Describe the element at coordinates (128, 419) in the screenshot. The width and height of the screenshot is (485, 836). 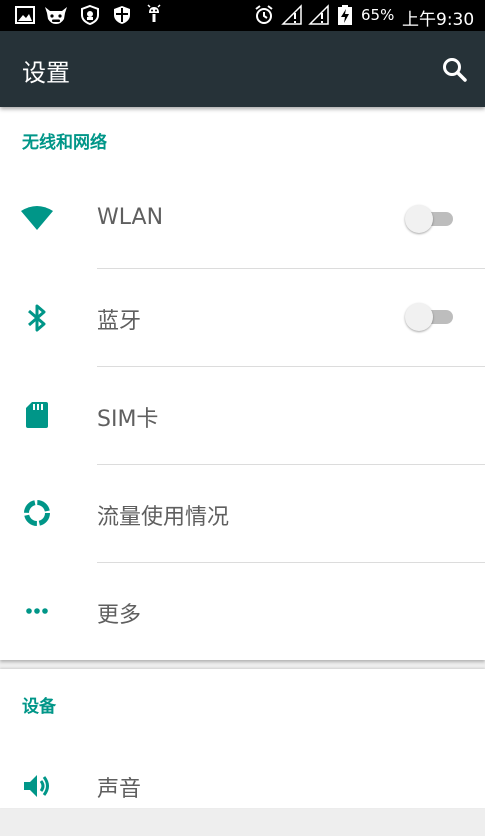
I see `settings-item-label: SIM卡` at that location.